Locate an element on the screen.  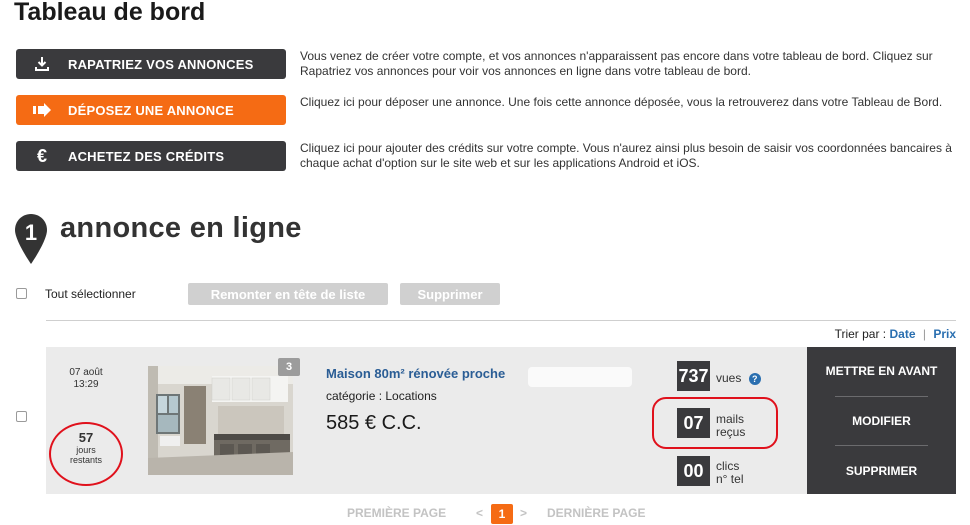
map-pin-icon: 1 is located at coordinates (31, 239).